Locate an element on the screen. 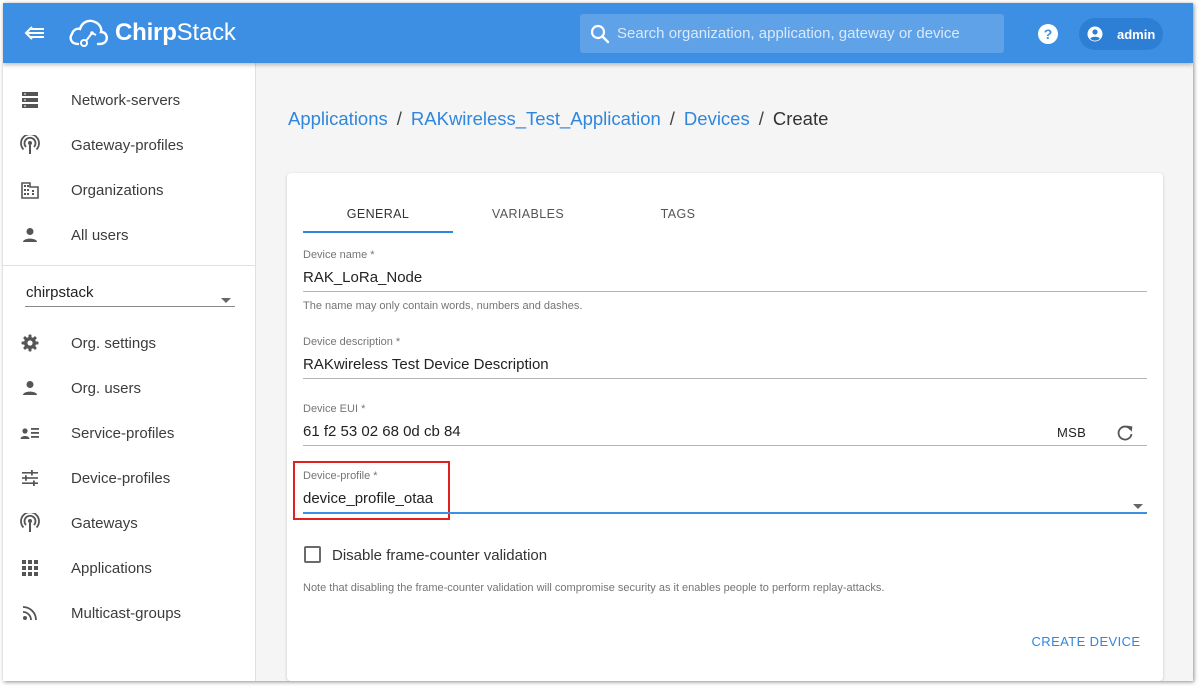 The height and width of the screenshot is (686, 1200). apps-grid-icon is located at coordinates (30, 568).